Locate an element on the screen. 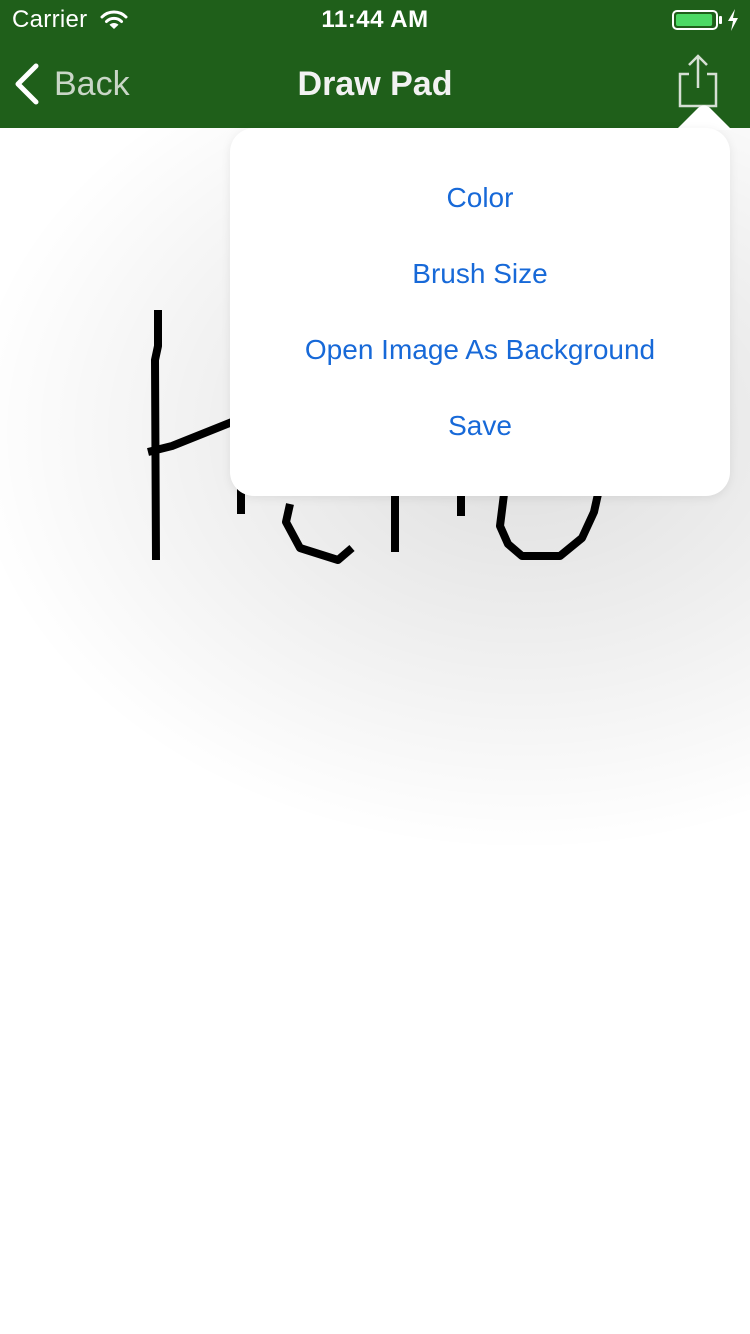 This screenshot has width=750, height=1334. status-time: 11:44 AM is located at coordinates (375, 19).